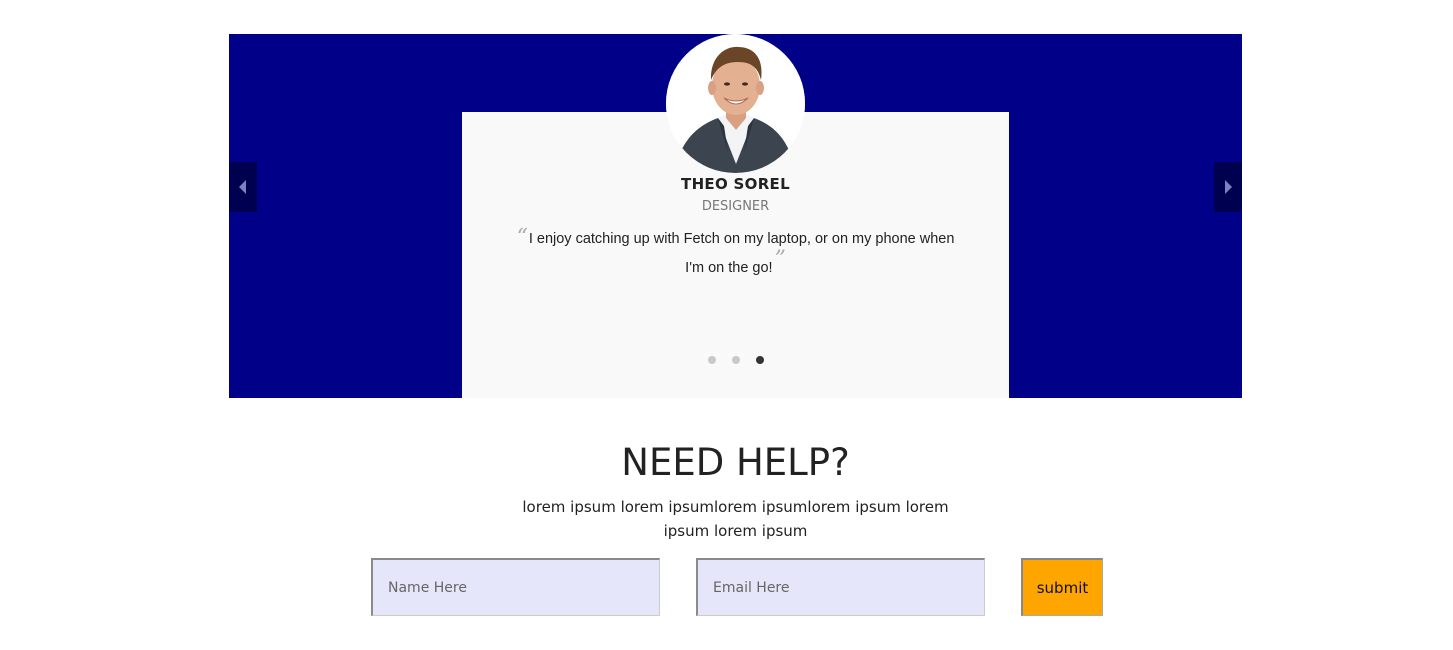 This screenshot has height=650, width=1453. I want to click on quote-open-icon: “, so click(522, 237).